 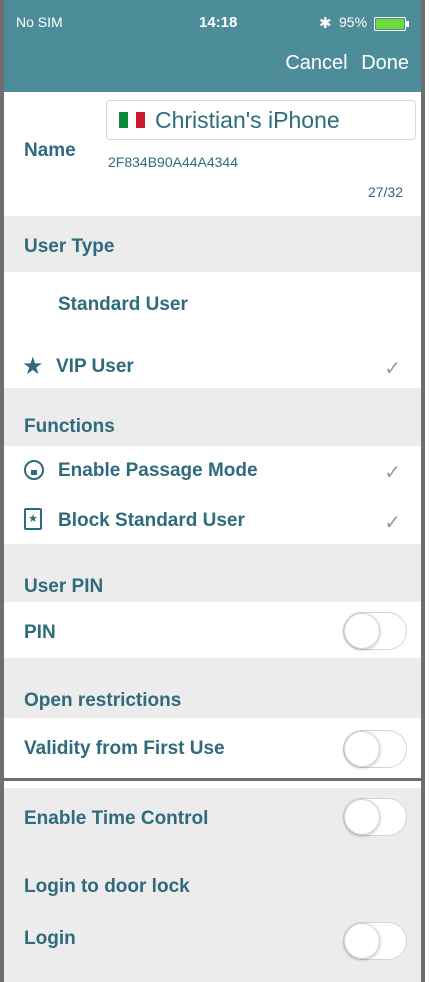 I want to click on row-vip-user: ★ VIP User ✓, so click(x=212, y=361).